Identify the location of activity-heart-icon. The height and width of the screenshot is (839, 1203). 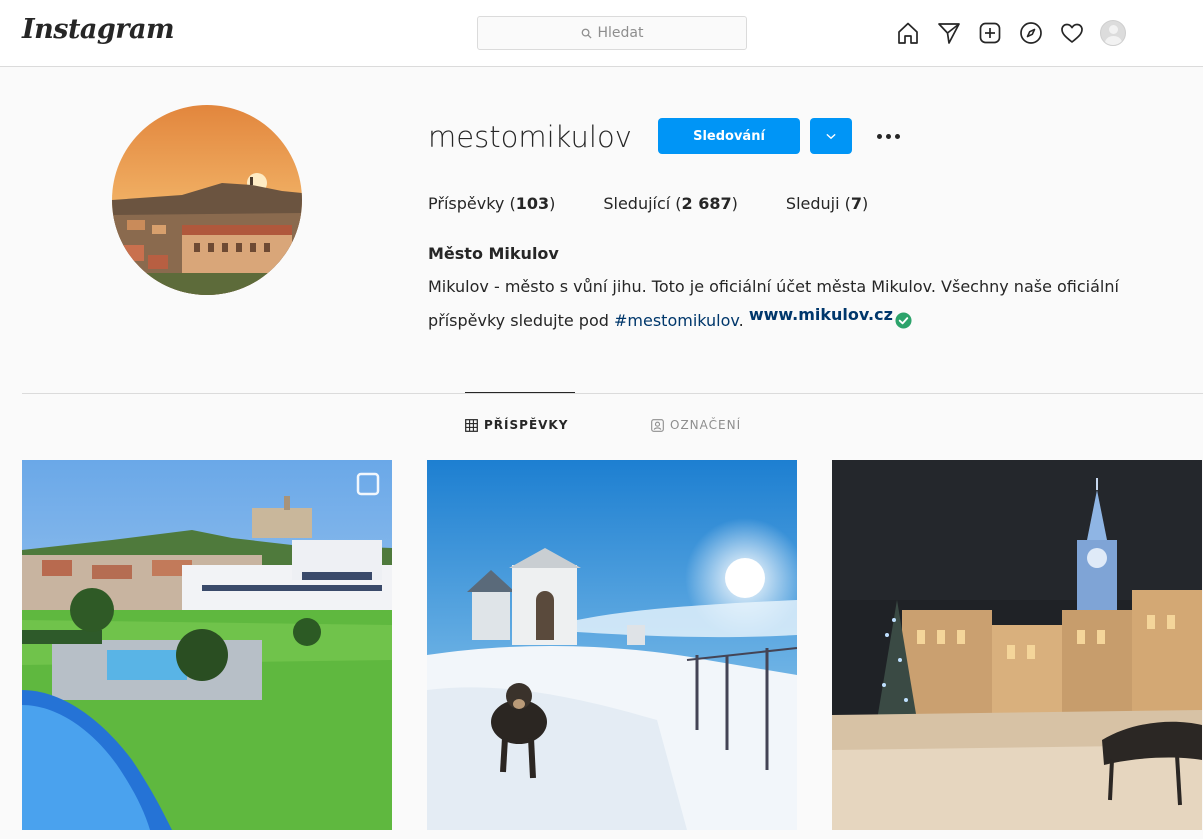
(1072, 33).